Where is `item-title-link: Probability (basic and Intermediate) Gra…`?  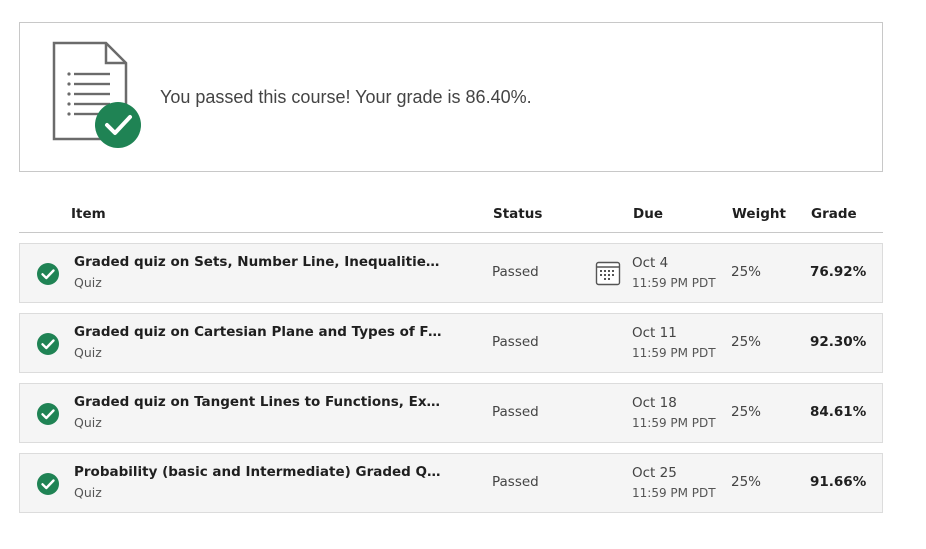
item-title-link: Probability (basic and Intermediate) Gra… is located at coordinates (259, 472).